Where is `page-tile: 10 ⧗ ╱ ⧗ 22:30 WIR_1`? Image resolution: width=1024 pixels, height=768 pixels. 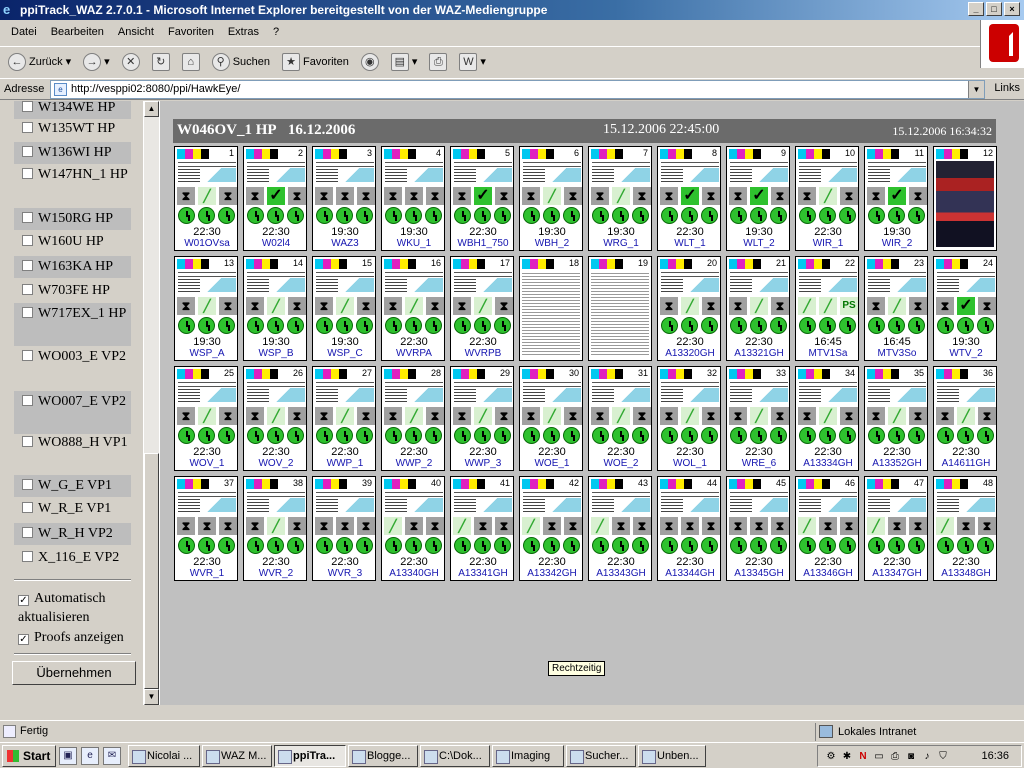
page-tile: 10 ⧗ ╱ ⧗ 22:30 WIR_1 is located at coordinates (827, 198).